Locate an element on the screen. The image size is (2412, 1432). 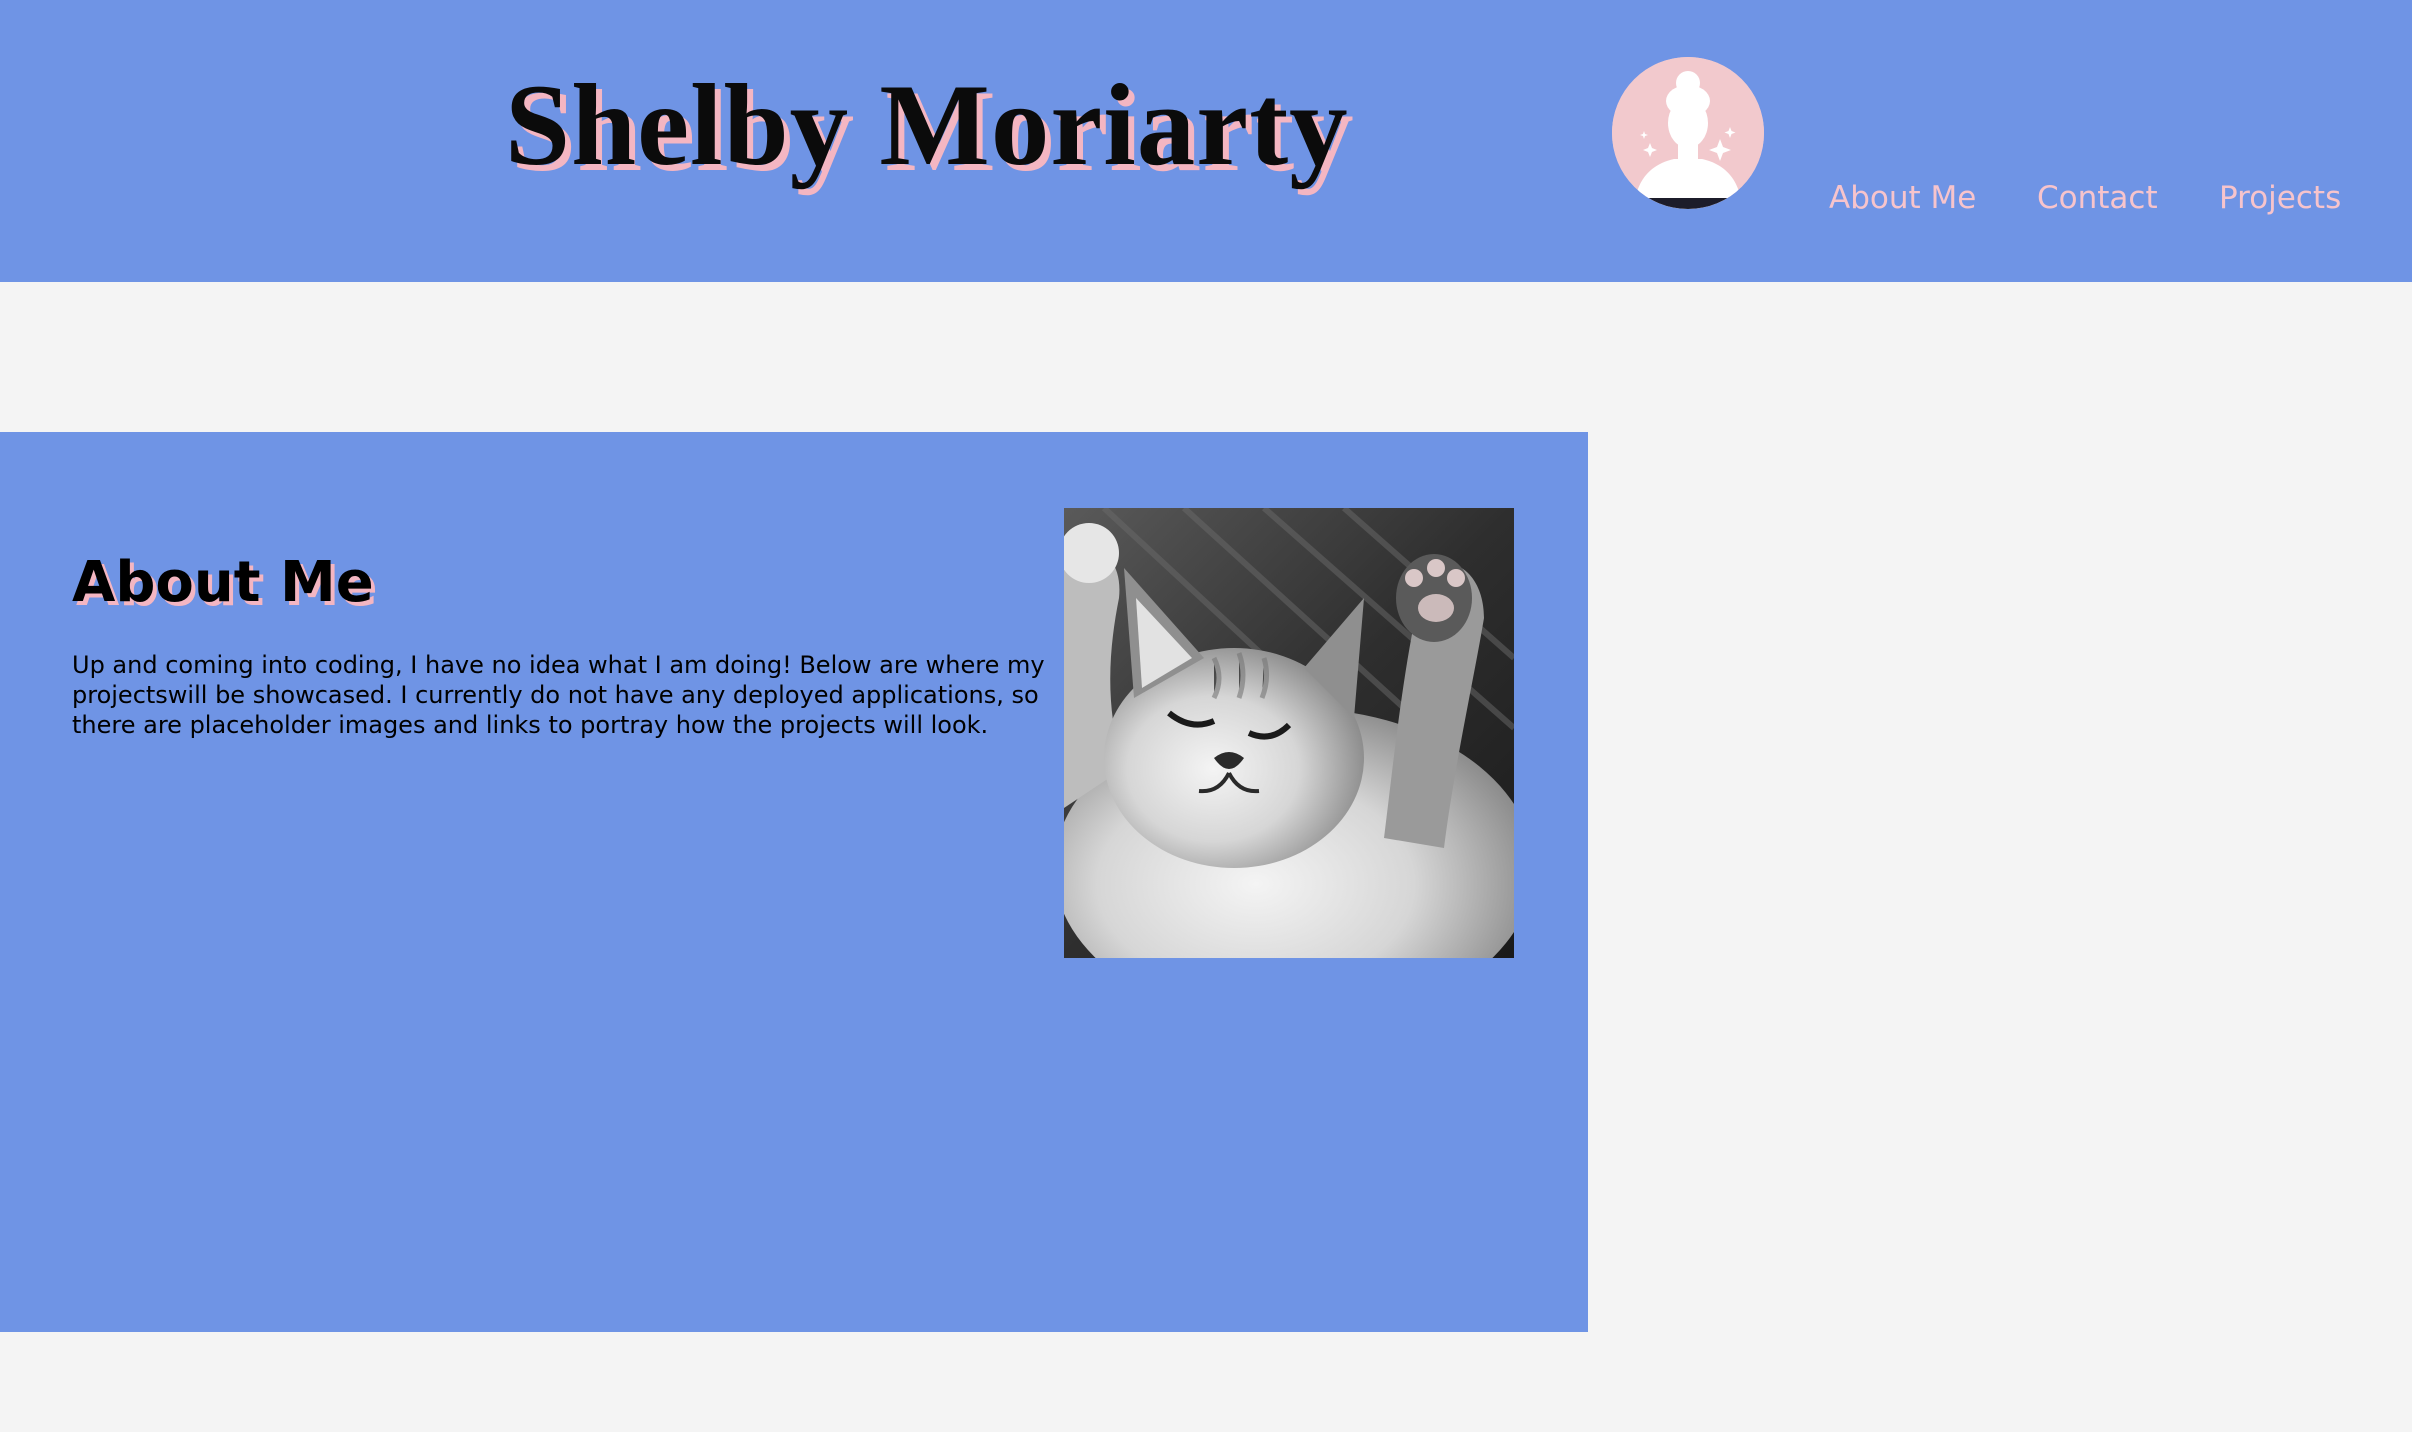
avatar is located at coordinates (1688, 133).